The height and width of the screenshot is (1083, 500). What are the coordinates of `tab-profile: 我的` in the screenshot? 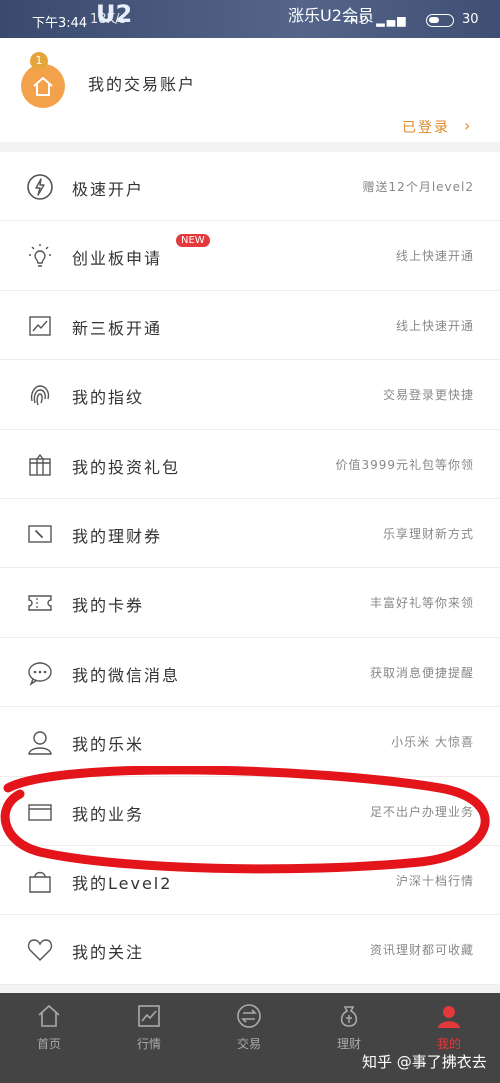 It's located at (449, 1027).